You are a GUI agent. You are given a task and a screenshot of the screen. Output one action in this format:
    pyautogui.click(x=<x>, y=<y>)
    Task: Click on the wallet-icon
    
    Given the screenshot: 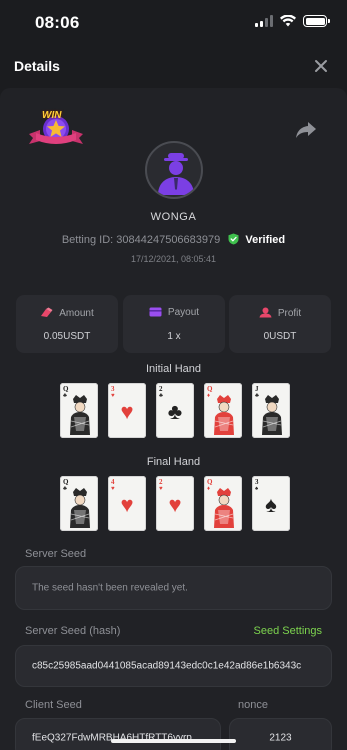 What is the action you would take?
    pyautogui.click(x=155, y=312)
    